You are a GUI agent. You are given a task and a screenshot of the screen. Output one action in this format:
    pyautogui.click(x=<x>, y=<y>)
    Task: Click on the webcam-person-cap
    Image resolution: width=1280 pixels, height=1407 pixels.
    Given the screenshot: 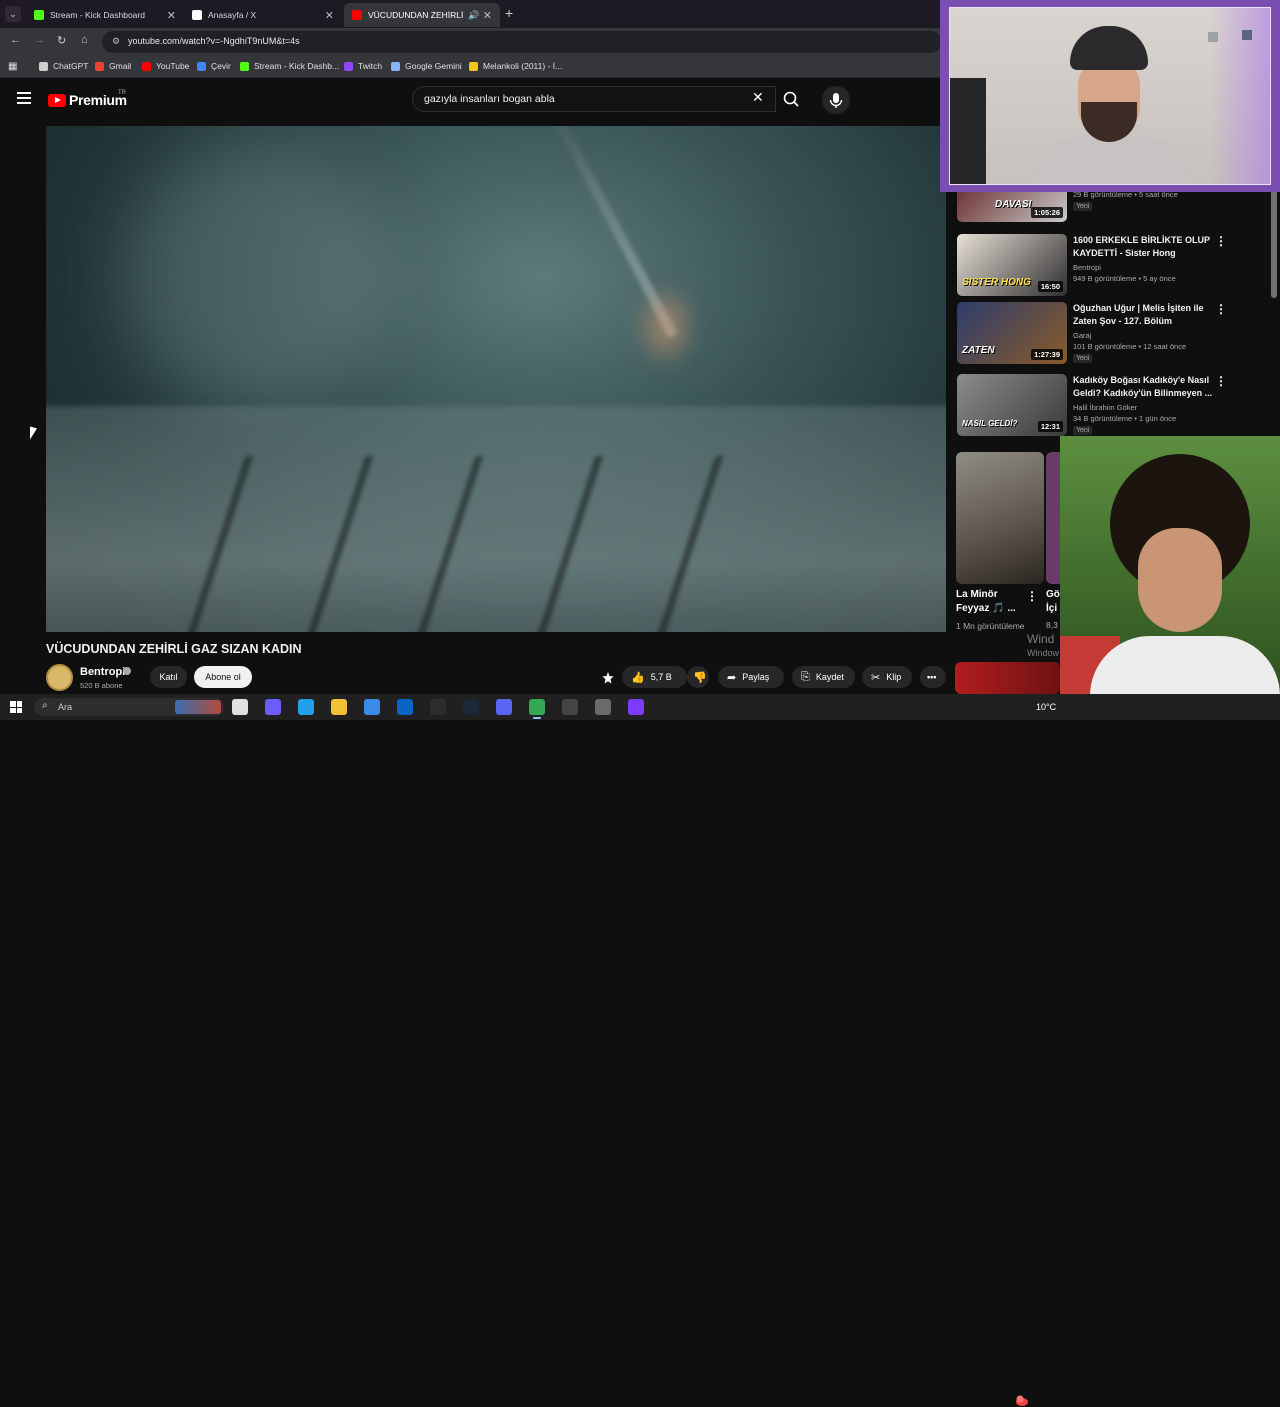 What is the action you would take?
    pyautogui.click(x=1109, y=48)
    